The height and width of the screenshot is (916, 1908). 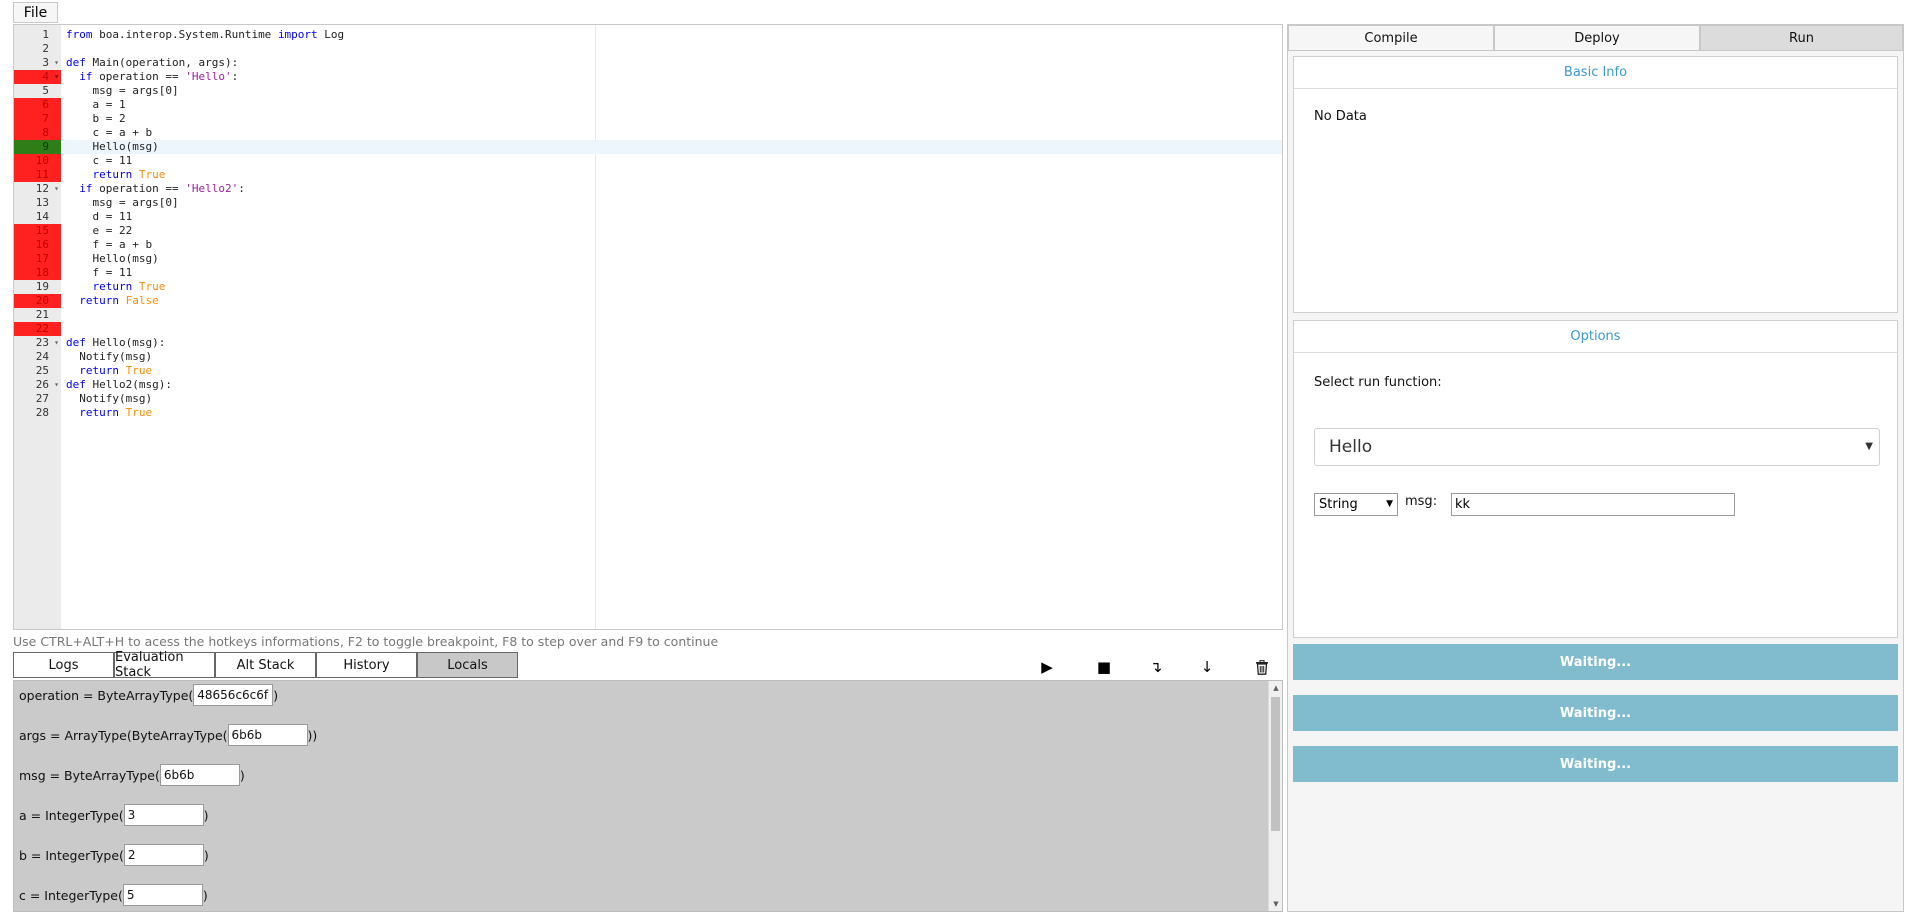 What do you see at coordinates (37, 329) in the screenshot?
I see `line-number: 22` at bounding box center [37, 329].